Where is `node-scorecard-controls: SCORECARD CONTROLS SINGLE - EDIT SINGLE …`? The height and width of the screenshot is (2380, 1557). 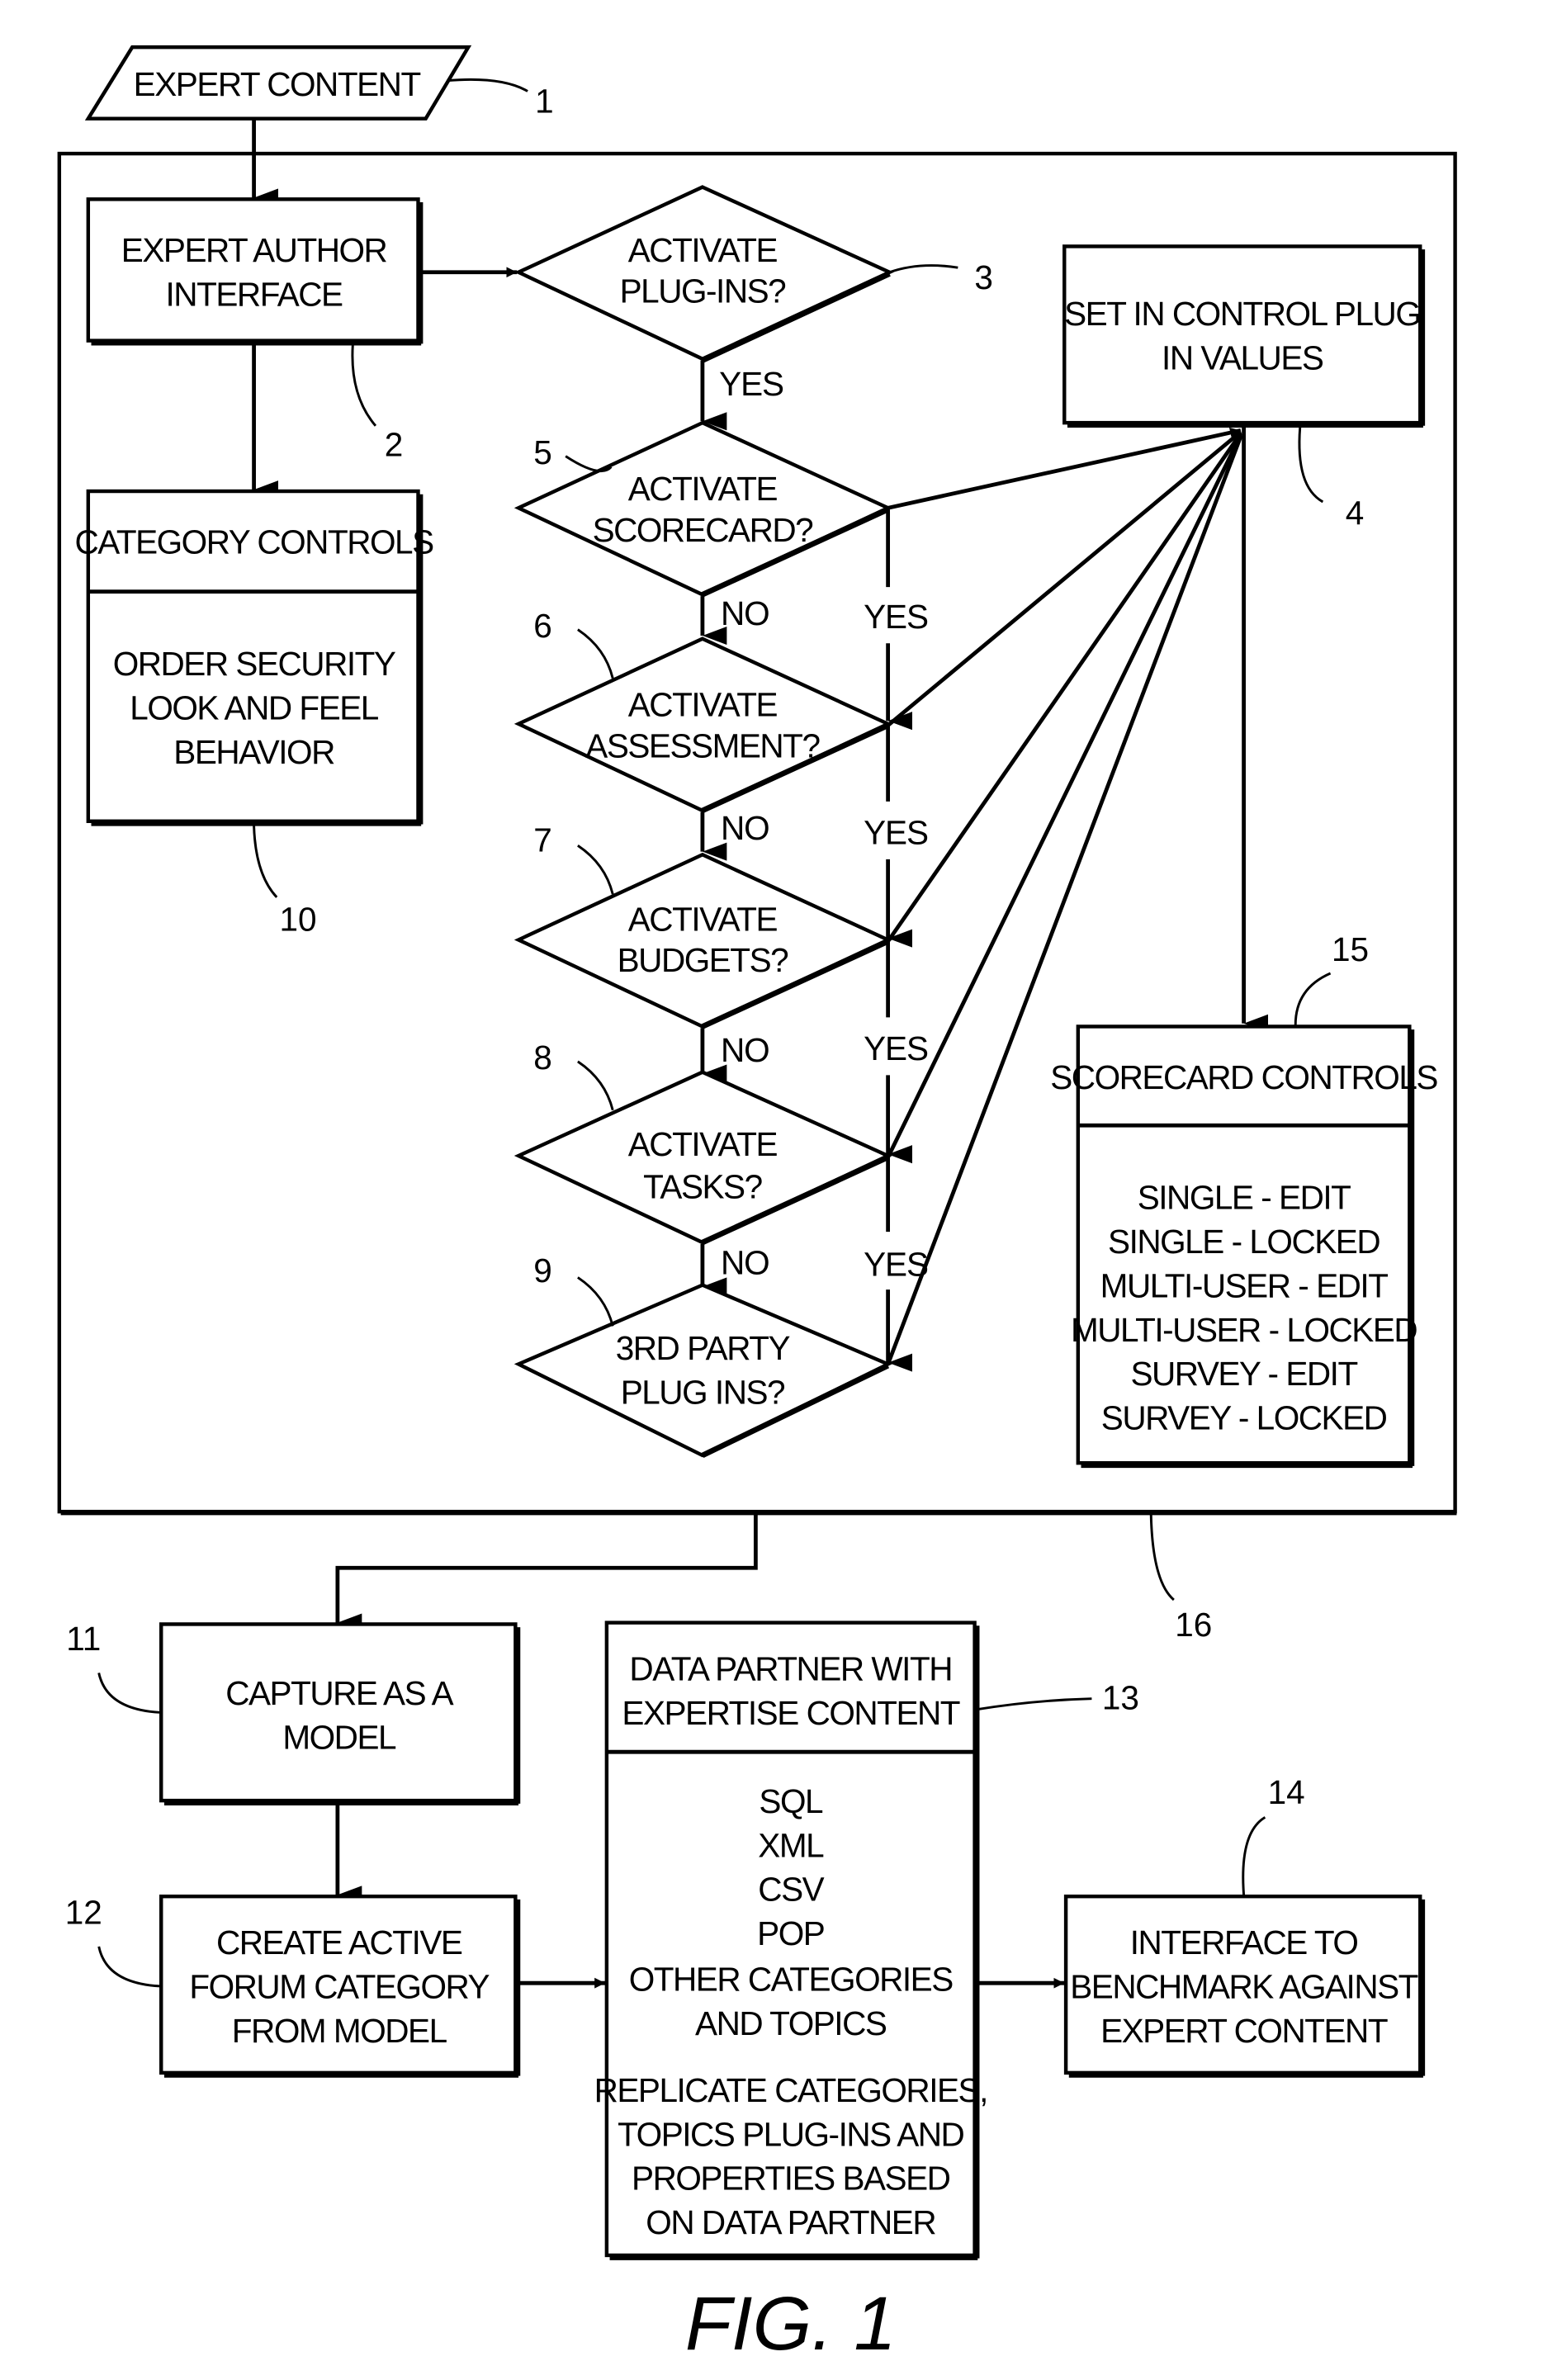
node-scorecard-controls: SCORECARD CONTROLS SINGLE - EDIT SINGLE … is located at coordinates (1244, 1246).